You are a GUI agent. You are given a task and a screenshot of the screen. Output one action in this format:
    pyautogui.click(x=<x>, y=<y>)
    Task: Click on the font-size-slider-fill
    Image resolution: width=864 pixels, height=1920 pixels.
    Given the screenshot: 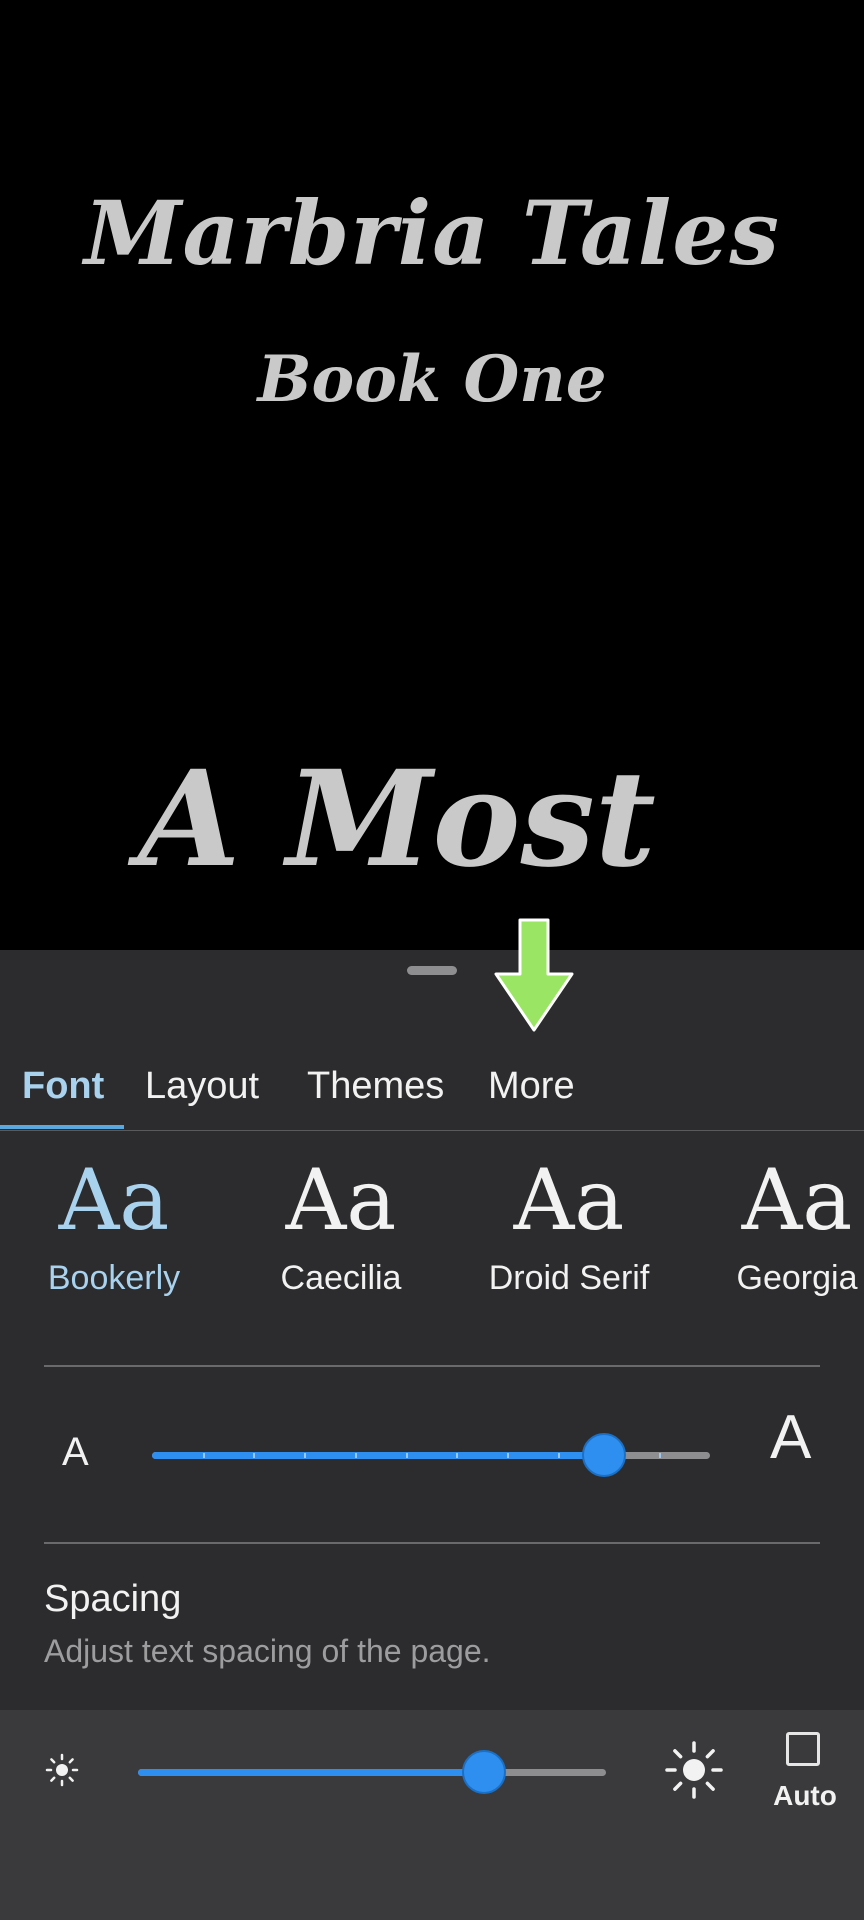 What is the action you would take?
    pyautogui.click(x=378, y=1455)
    